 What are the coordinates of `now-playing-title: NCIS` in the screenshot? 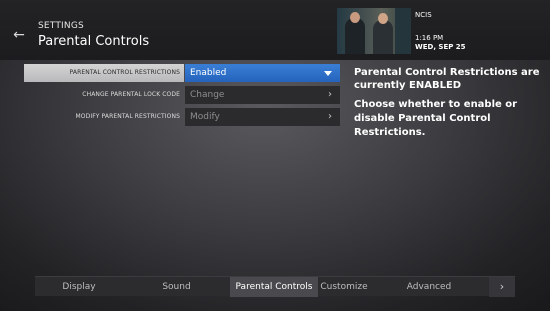 It's located at (423, 15).